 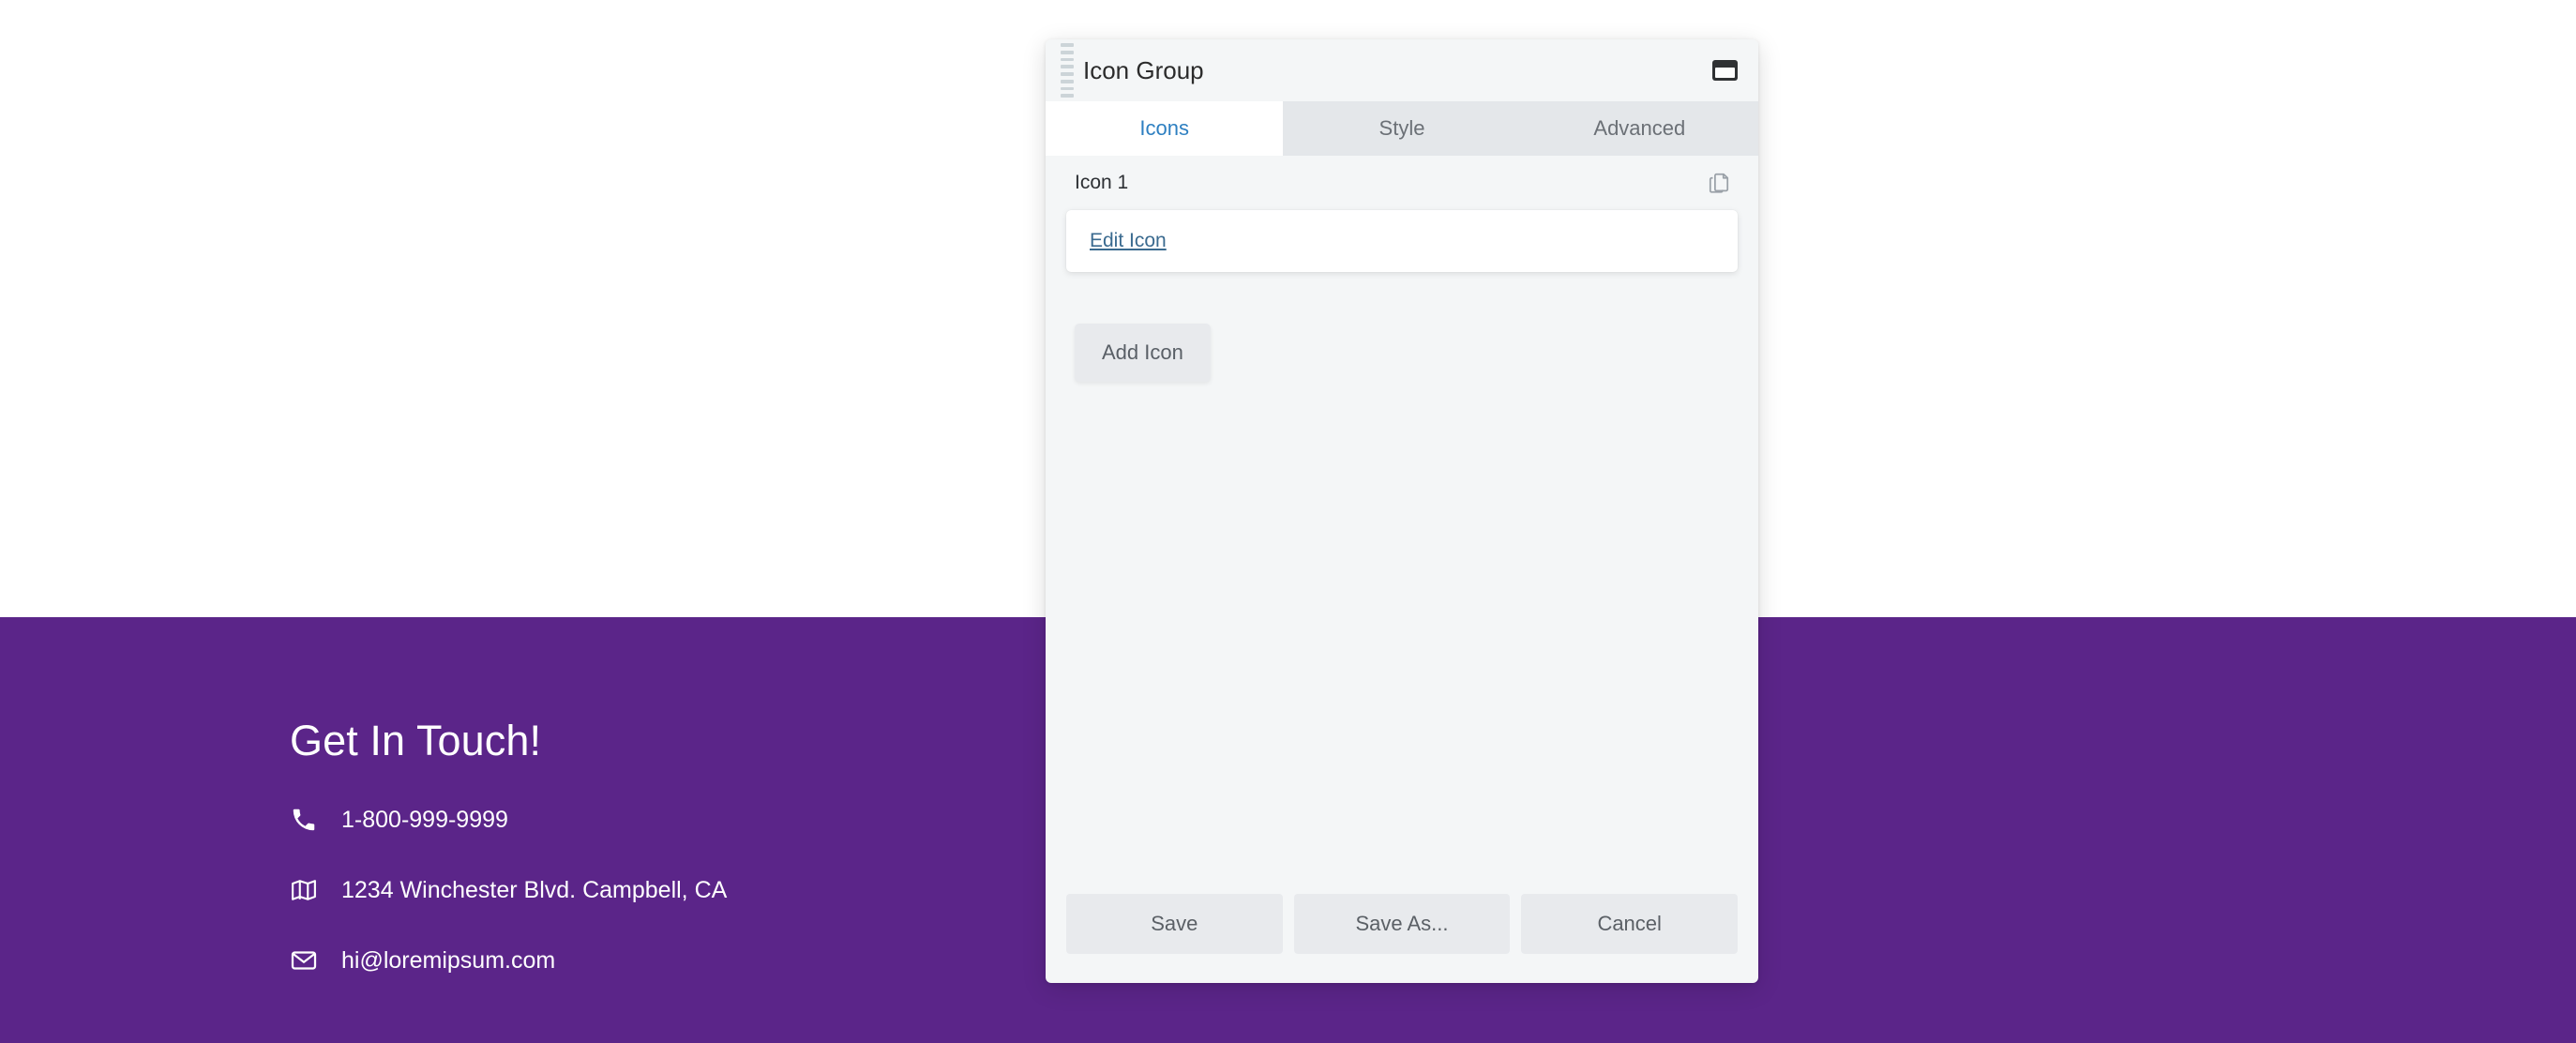 What do you see at coordinates (308, 890) in the screenshot?
I see `map-icon` at bounding box center [308, 890].